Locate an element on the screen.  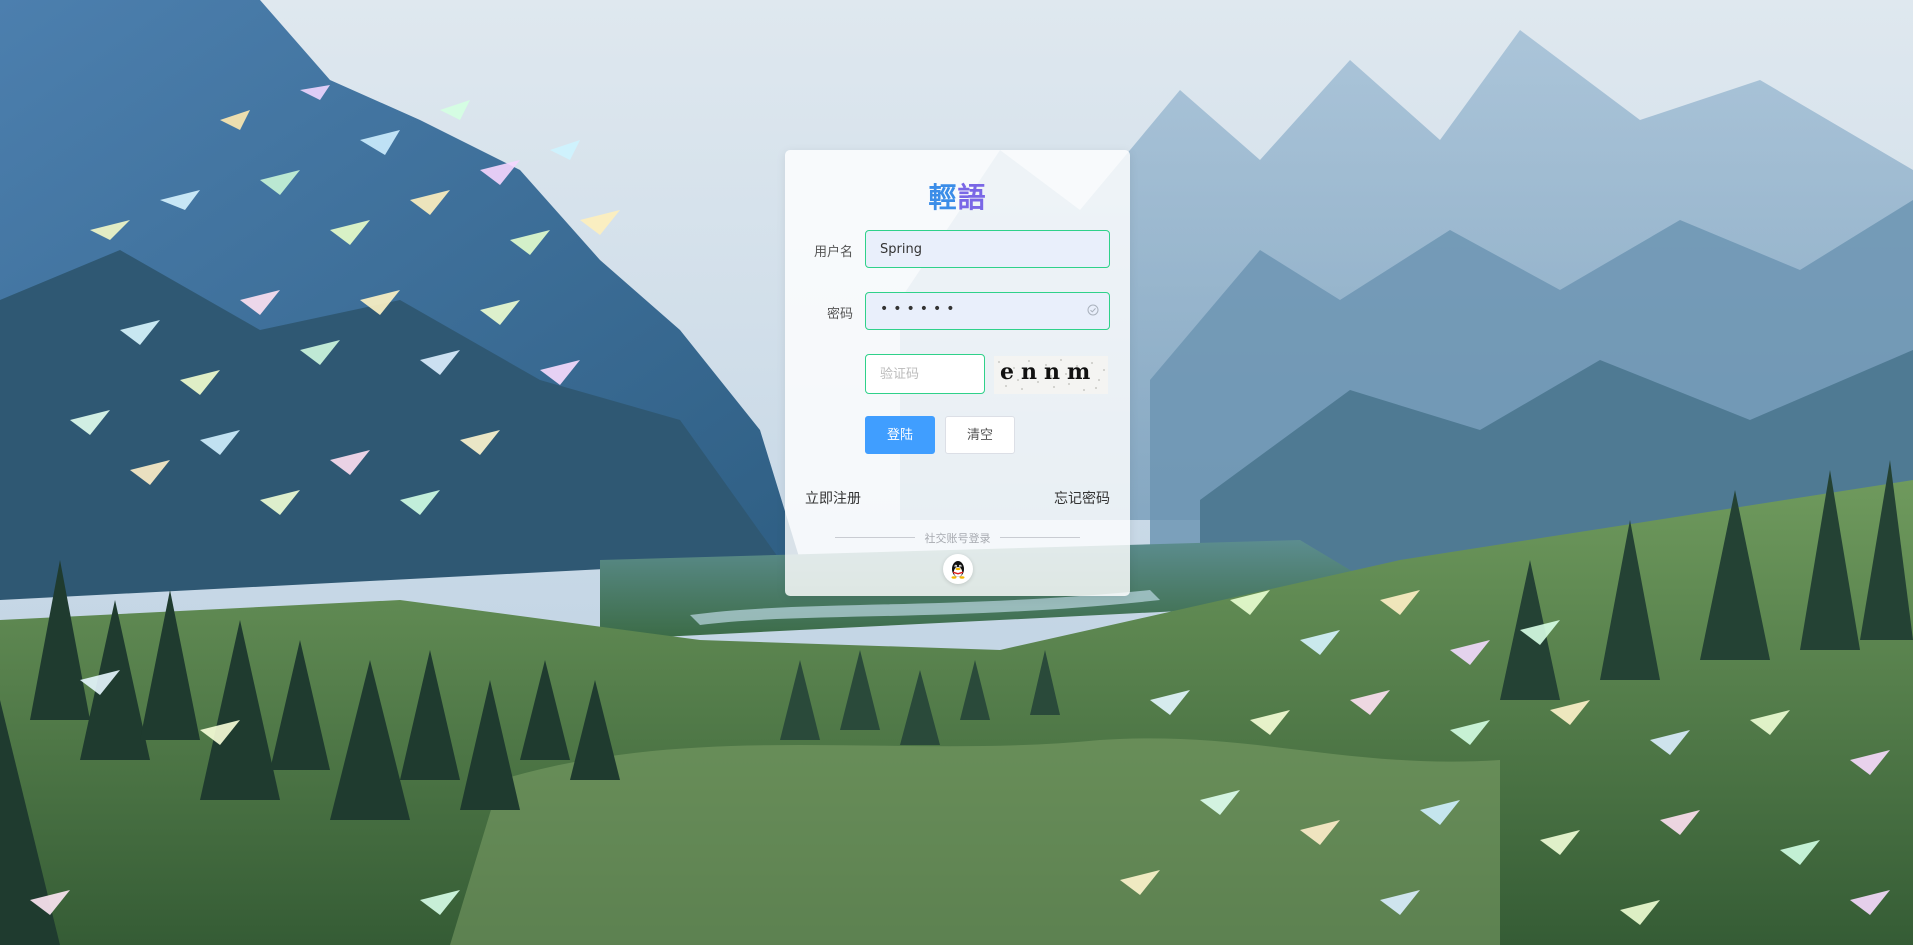
captcha-row: ennm is located at coordinates (957, 374).